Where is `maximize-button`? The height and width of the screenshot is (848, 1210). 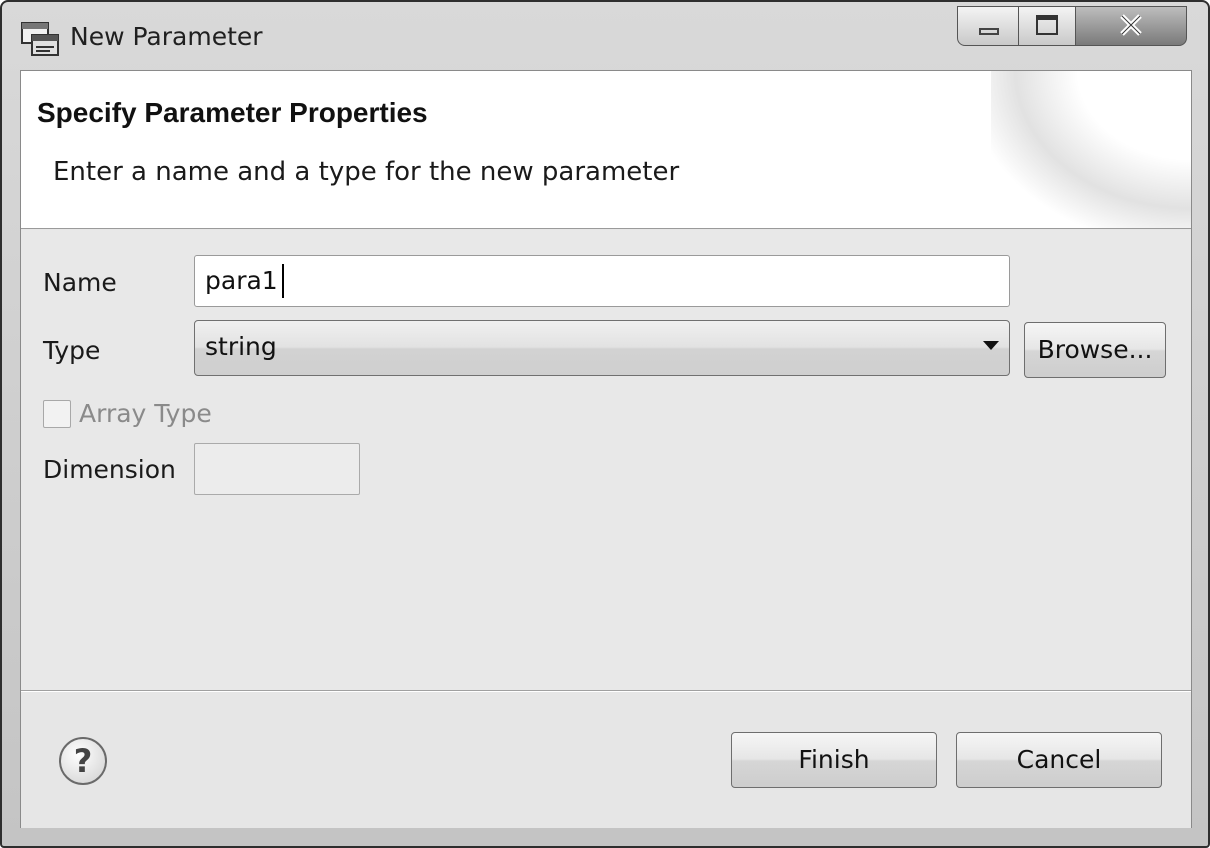
maximize-button is located at coordinates (1047, 26).